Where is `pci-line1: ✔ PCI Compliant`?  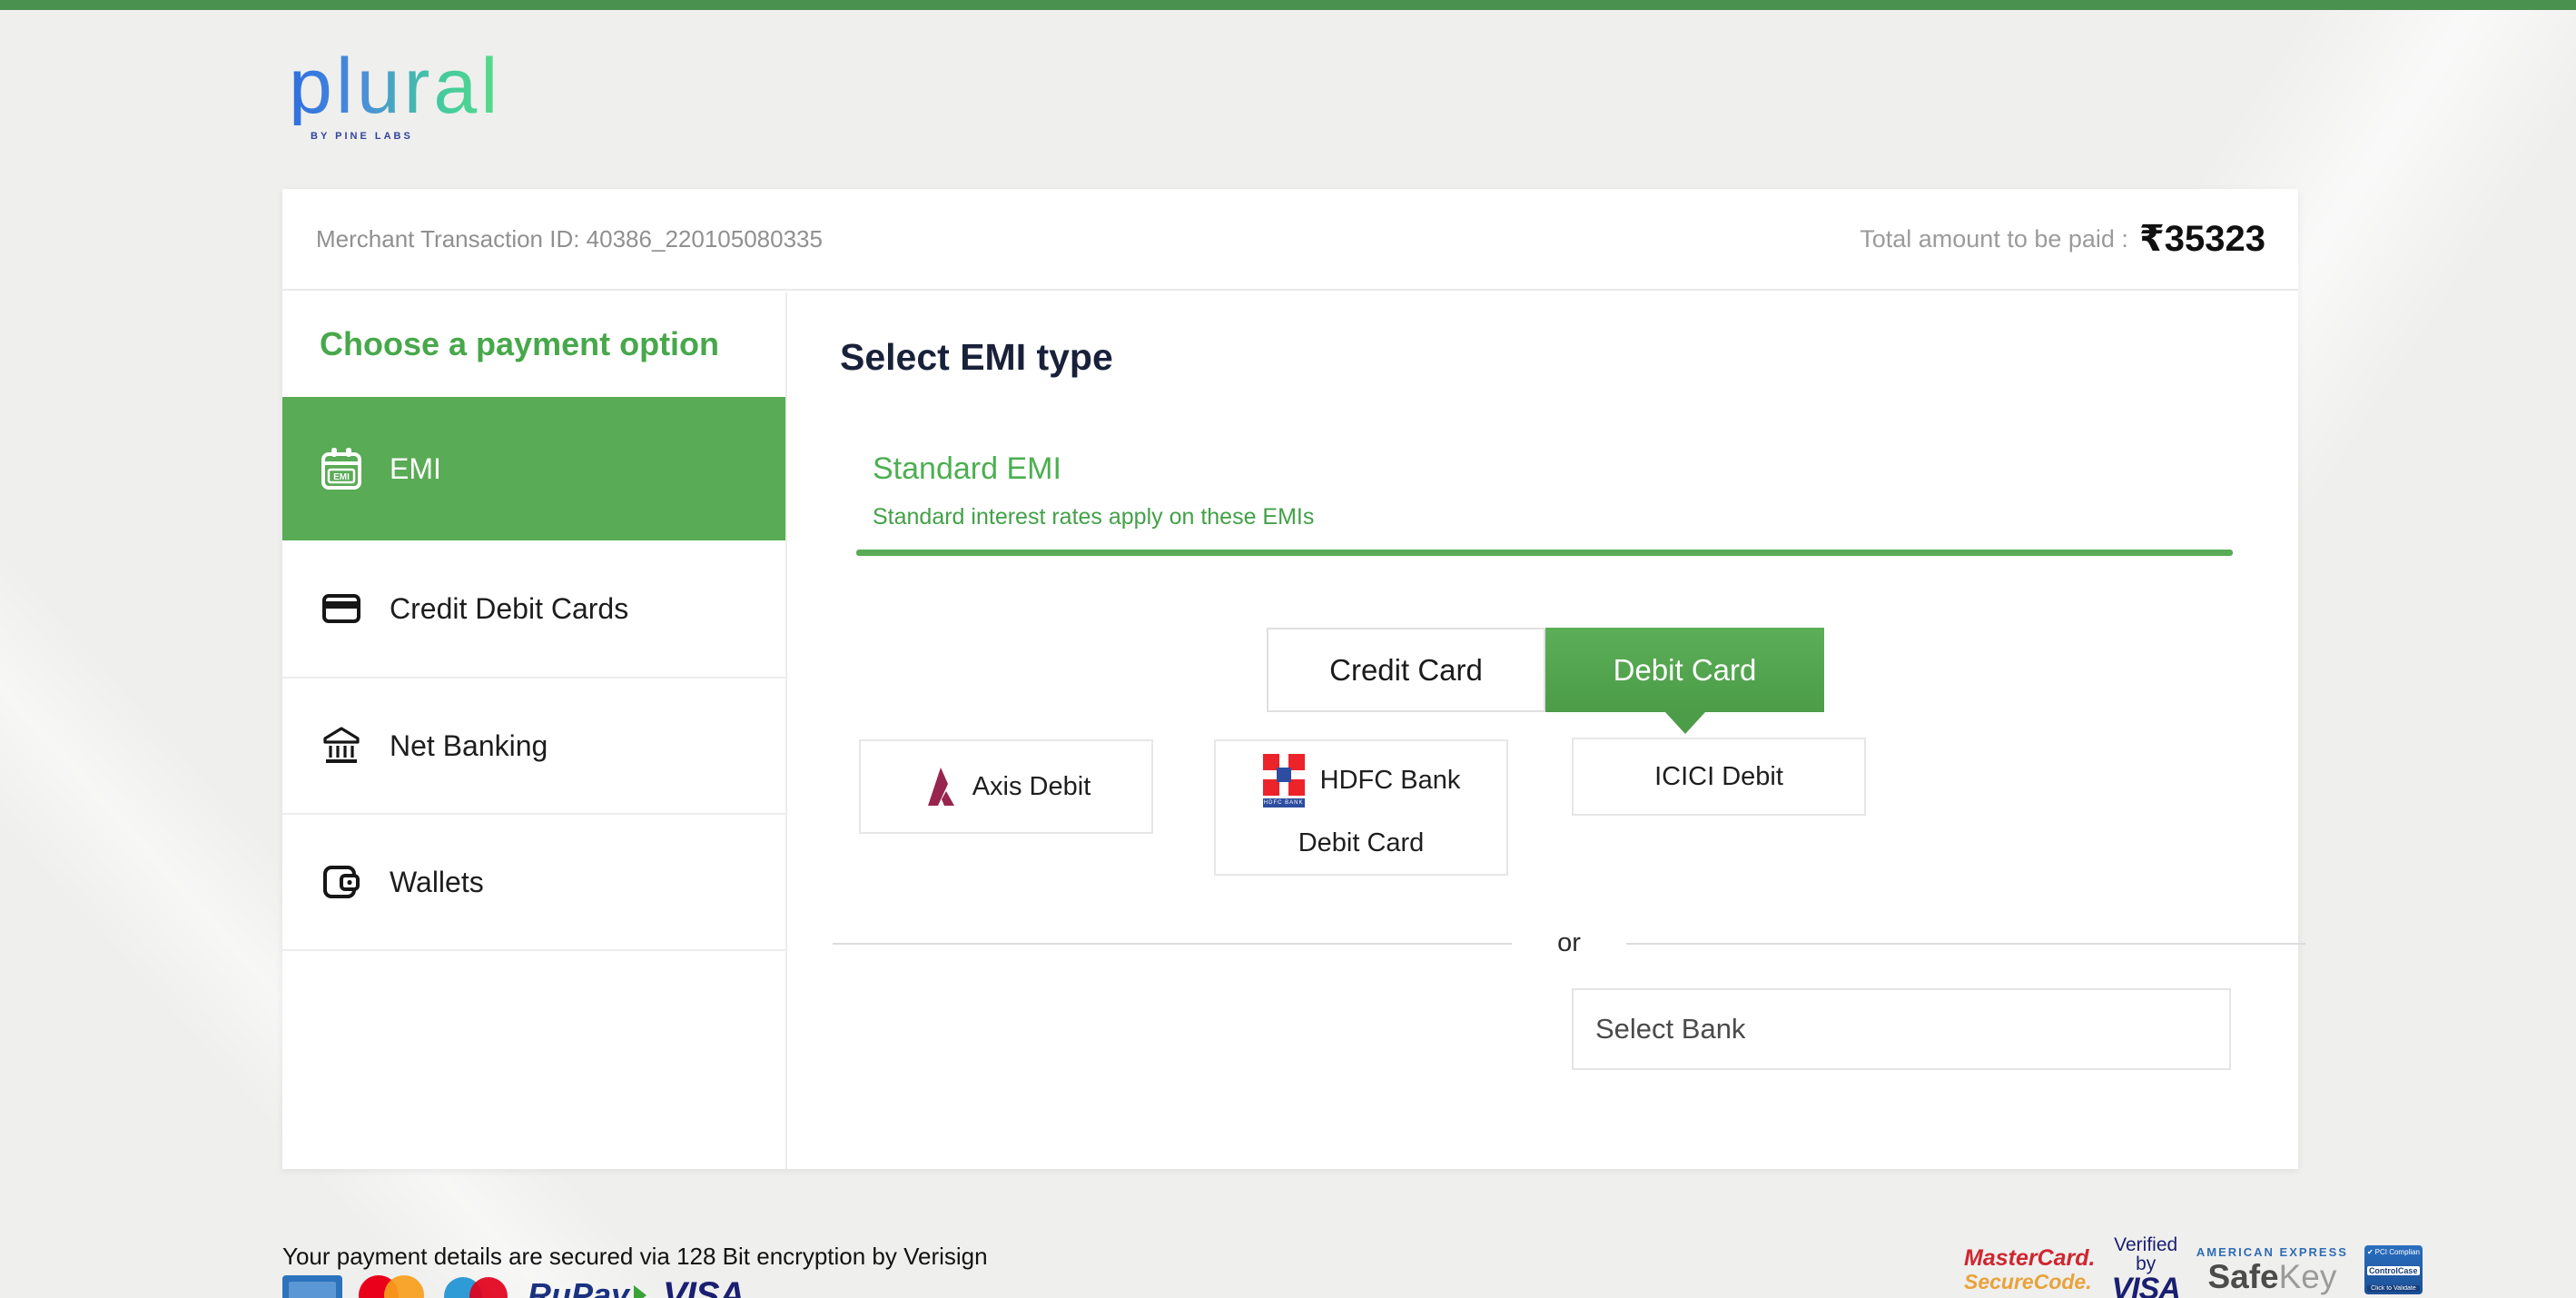
pci-line1: ✔ PCI Compliant is located at coordinates (2393, 1252).